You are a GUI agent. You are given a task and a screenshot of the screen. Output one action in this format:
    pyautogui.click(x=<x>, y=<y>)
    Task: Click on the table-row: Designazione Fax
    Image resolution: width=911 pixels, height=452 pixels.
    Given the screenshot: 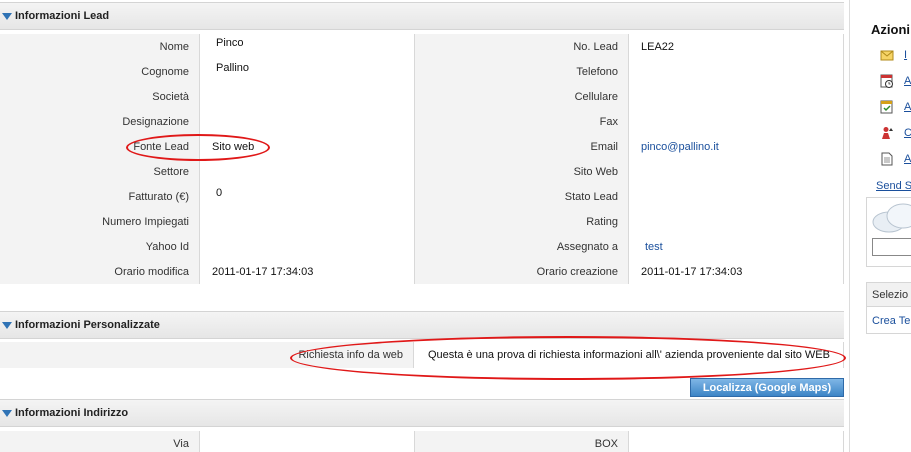 What is the action you would take?
    pyautogui.click(x=422, y=121)
    